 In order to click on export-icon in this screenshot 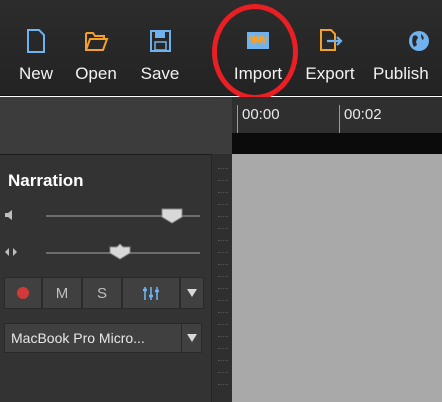, I will do `click(331, 40)`.